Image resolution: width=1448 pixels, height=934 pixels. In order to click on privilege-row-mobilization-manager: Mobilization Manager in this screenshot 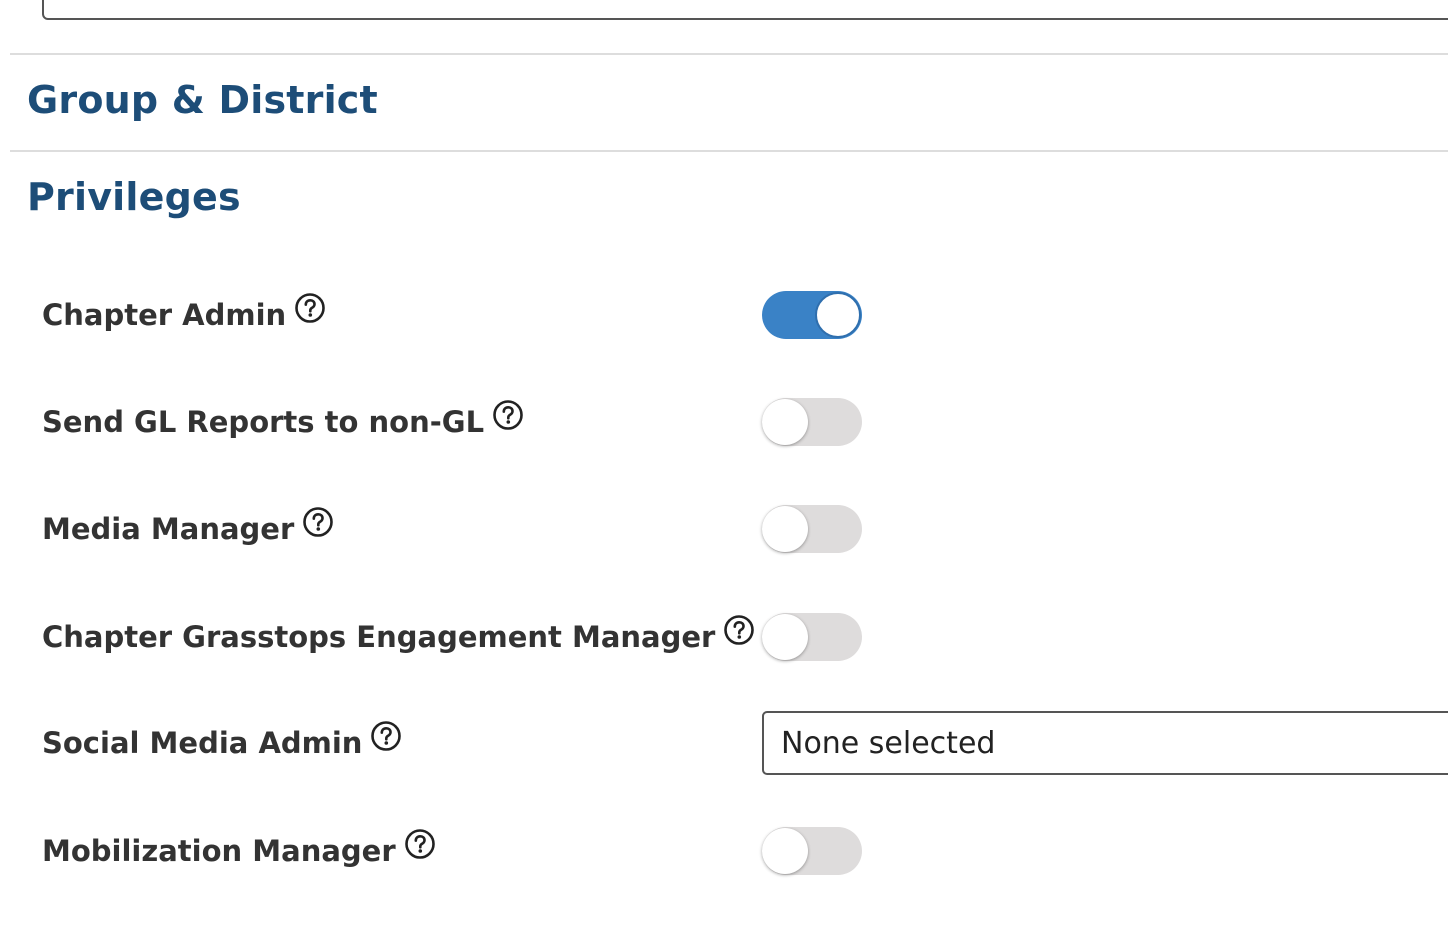, I will do `click(724, 851)`.